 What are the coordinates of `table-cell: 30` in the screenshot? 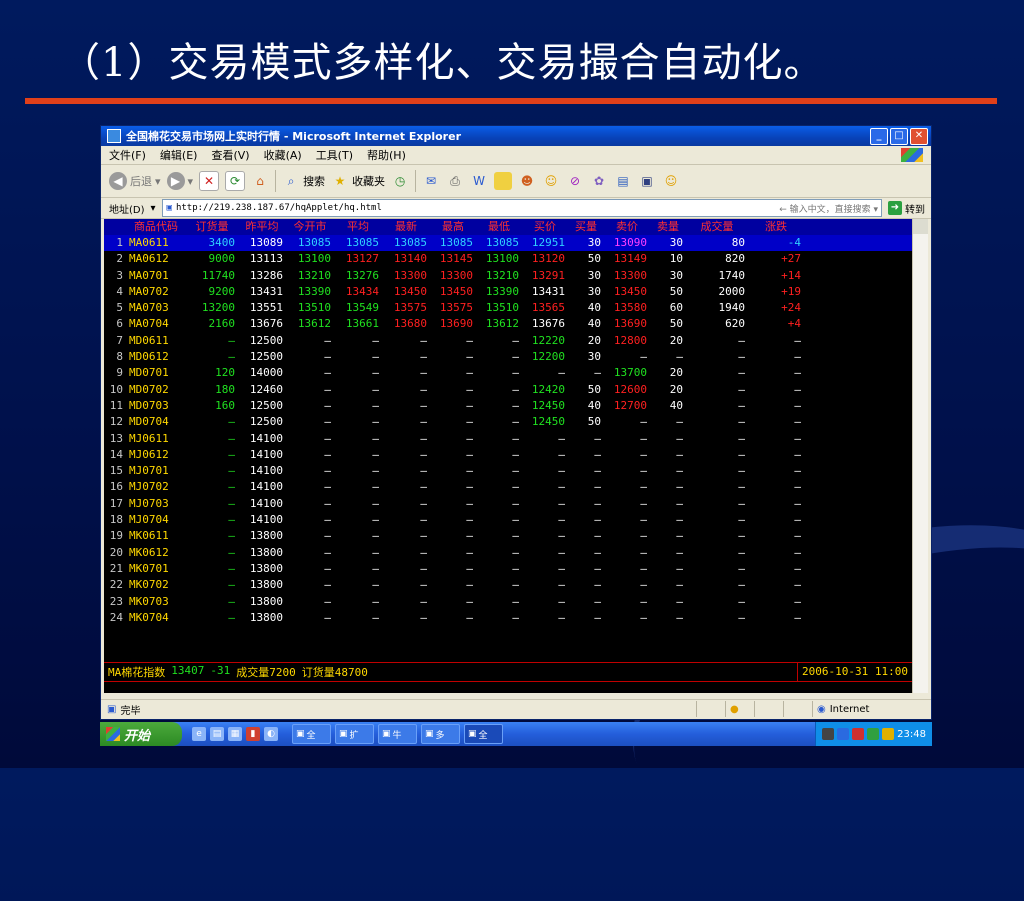 It's located at (586, 243).